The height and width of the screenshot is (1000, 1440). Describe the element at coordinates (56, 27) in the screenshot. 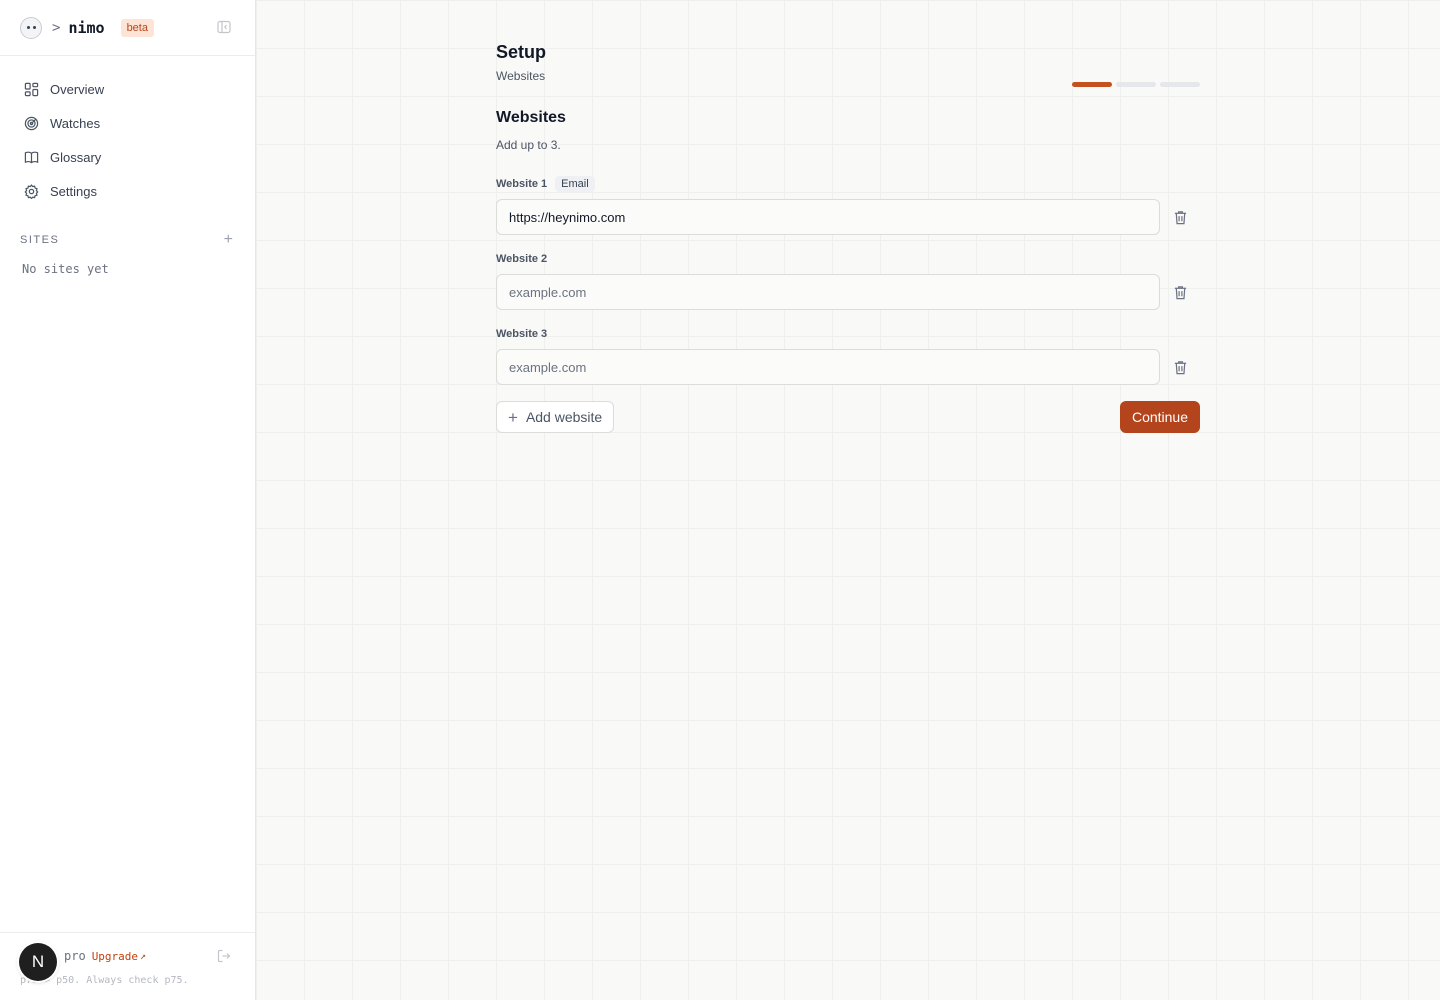

I see `brand-prompt: >` at that location.